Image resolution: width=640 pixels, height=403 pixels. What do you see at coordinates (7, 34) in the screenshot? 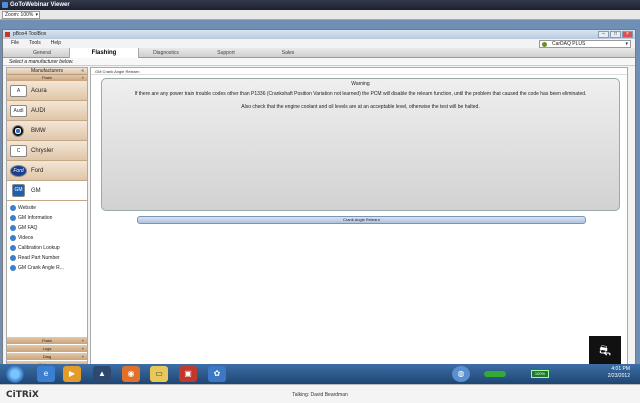
I see `app-icon` at bounding box center [7, 34].